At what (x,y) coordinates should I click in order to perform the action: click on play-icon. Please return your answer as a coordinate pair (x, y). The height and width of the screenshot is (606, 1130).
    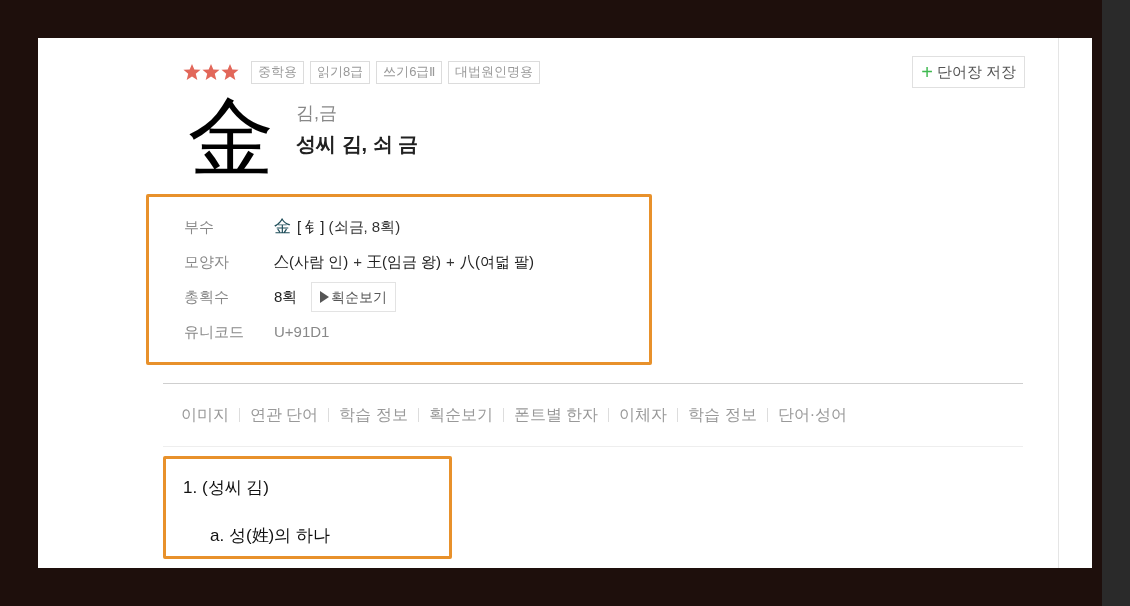
    Looking at the image, I should click on (325, 297).